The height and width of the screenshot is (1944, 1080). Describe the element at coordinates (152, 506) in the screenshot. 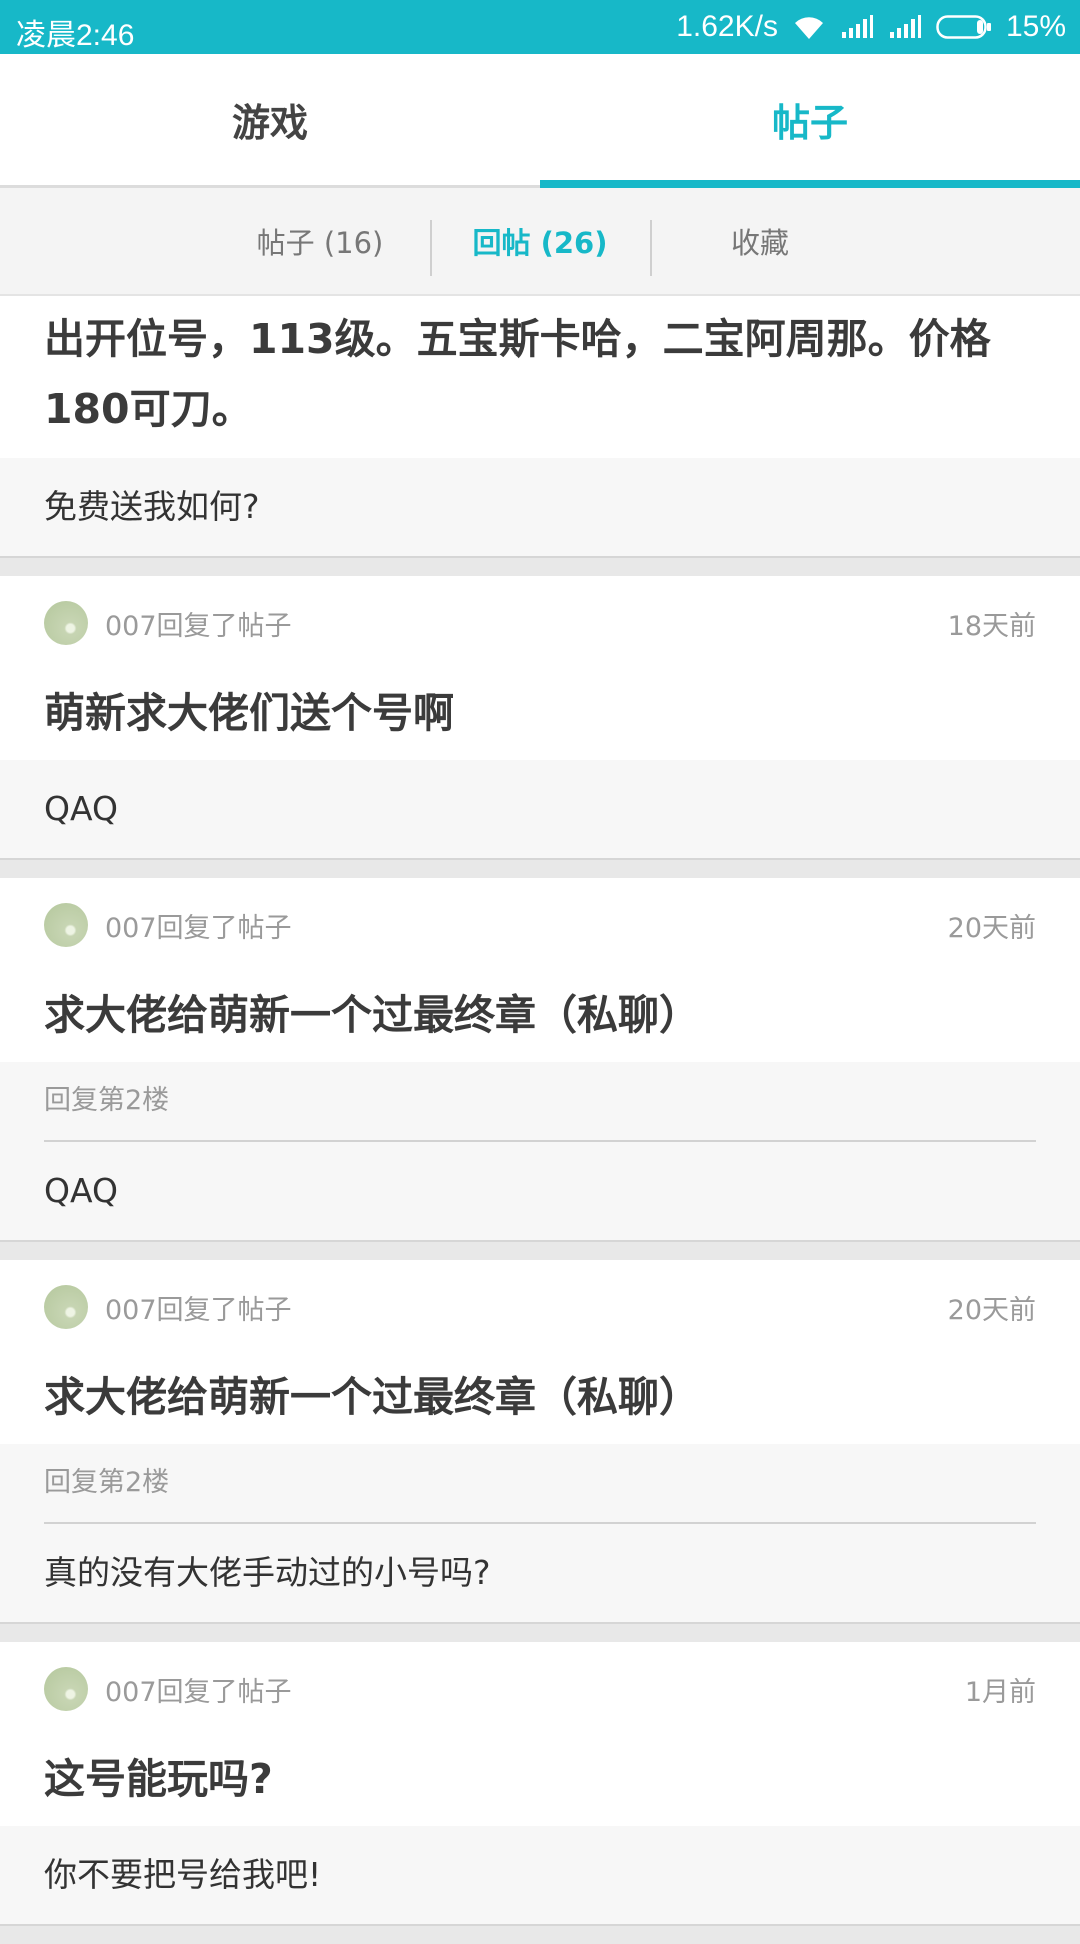

I see `reply-text: 免费送我如何?` at that location.